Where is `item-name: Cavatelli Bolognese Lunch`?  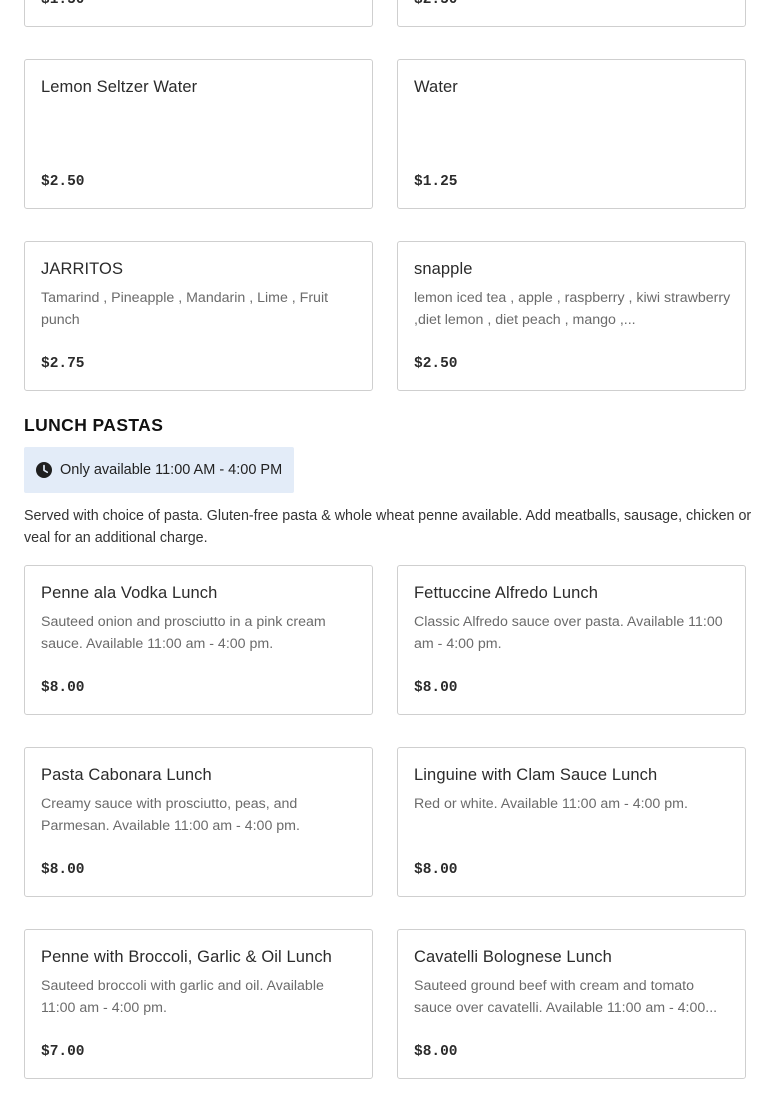
item-name: Cavatelli Bolognese Lunch is located at coordinates (513, 957).